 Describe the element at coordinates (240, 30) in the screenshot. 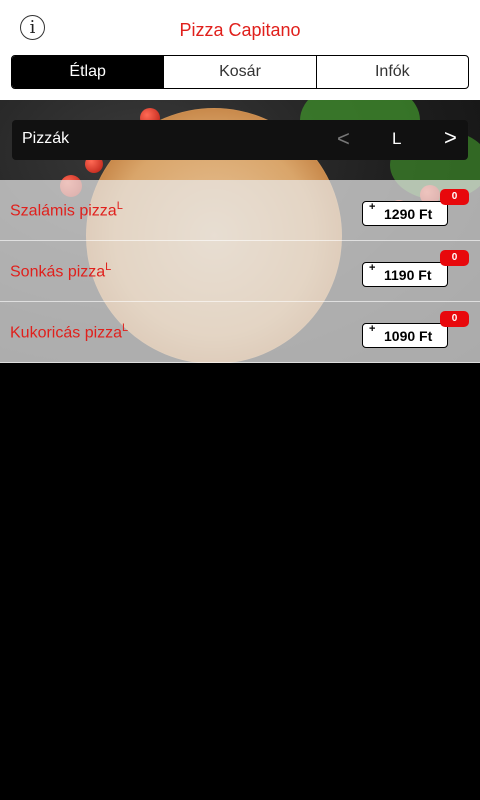

I see `page-title: Pizza Capitano` at that location.